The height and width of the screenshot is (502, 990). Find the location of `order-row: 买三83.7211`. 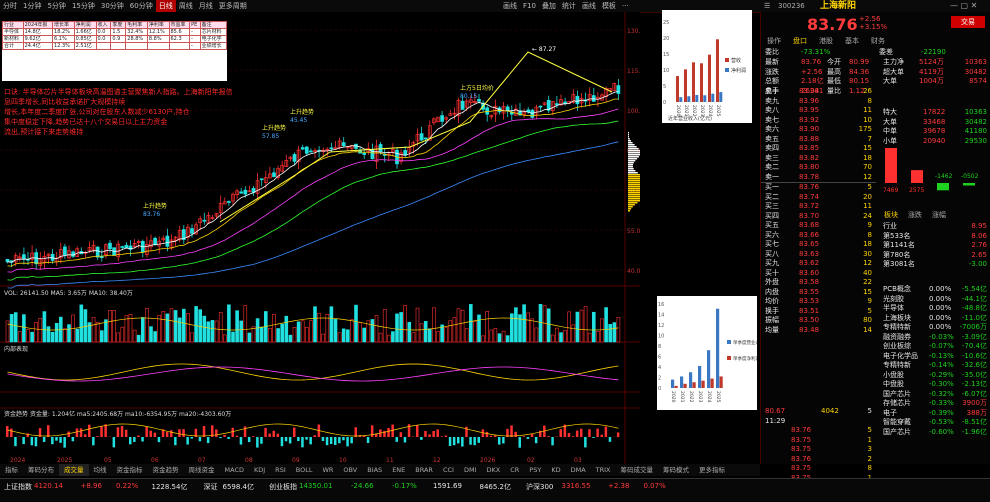

order-row: 买三83.7211 is located at coordinates (818, 207).